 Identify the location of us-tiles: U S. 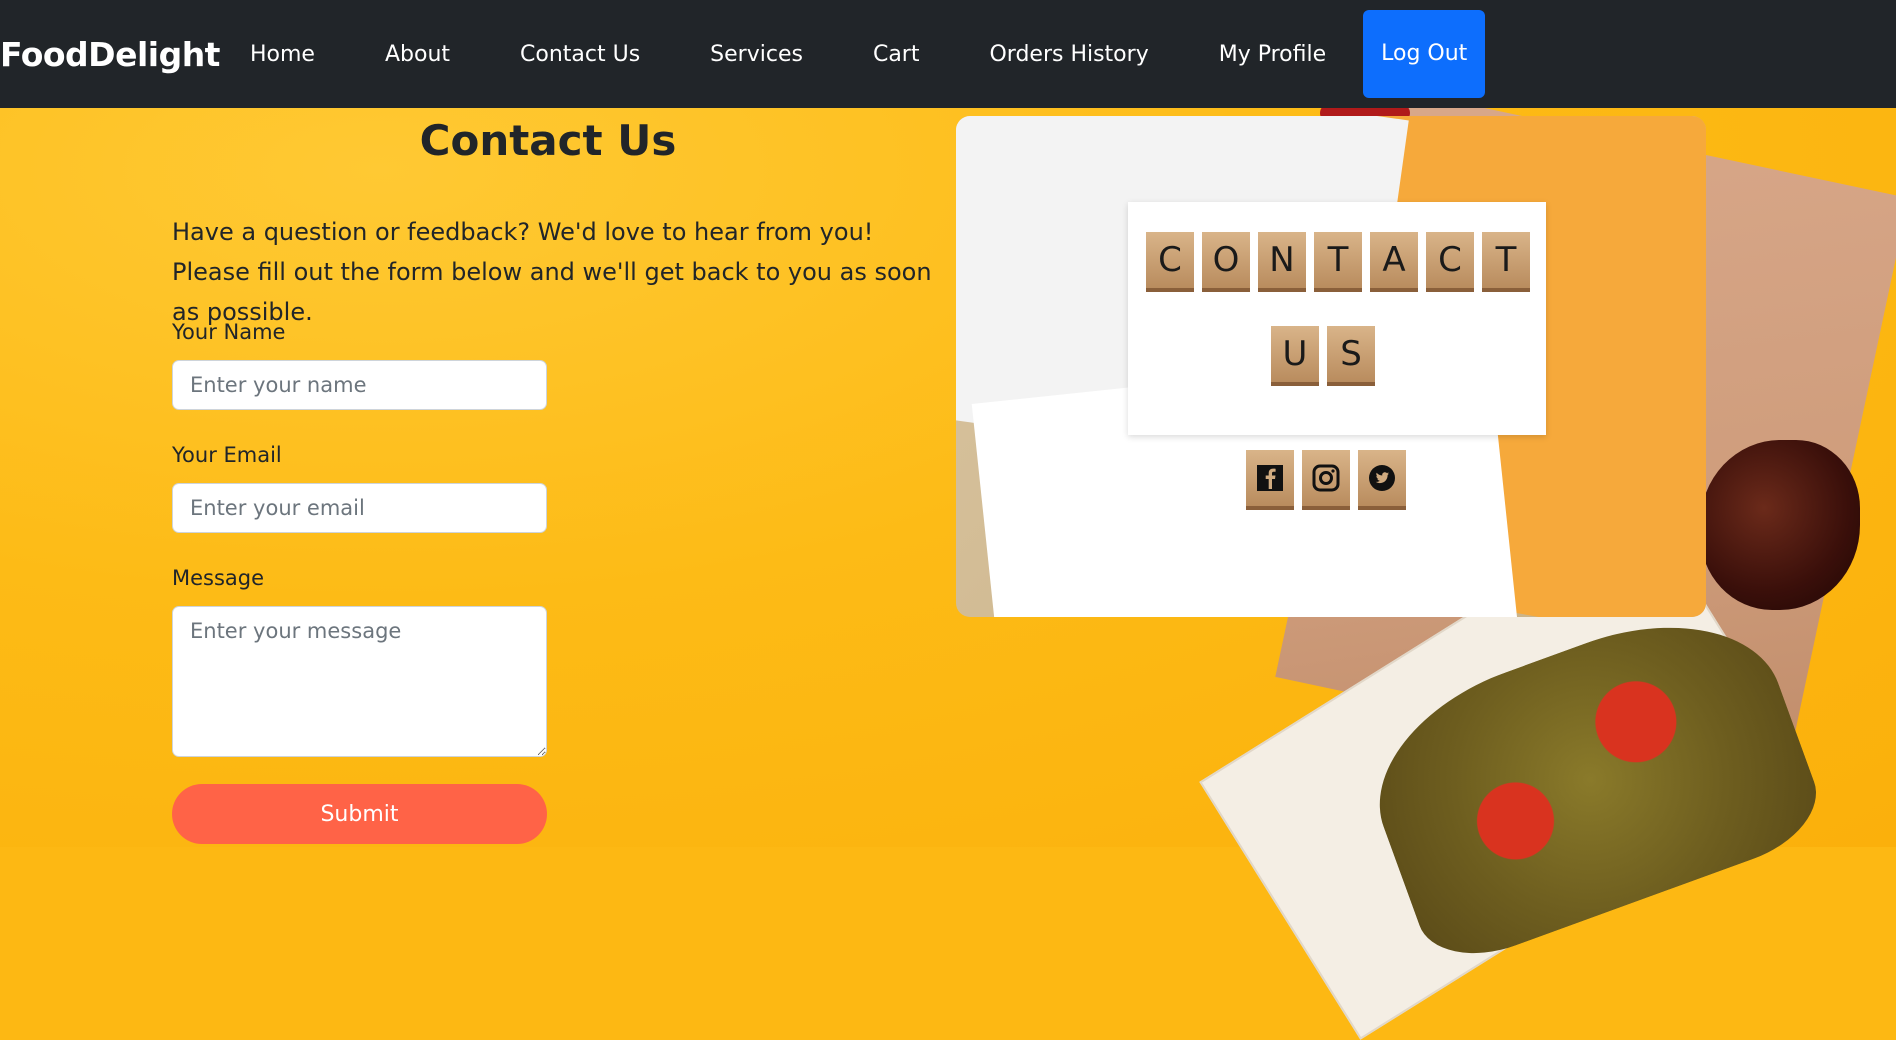
(1323, 354).